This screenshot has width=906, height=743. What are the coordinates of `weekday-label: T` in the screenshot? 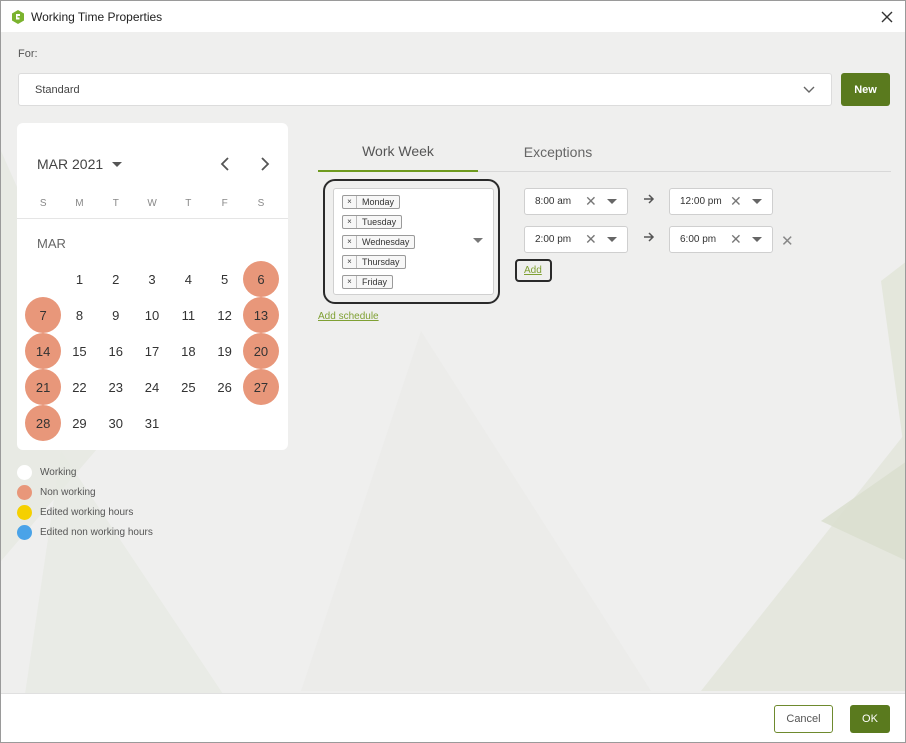 It's located at (115, 203).